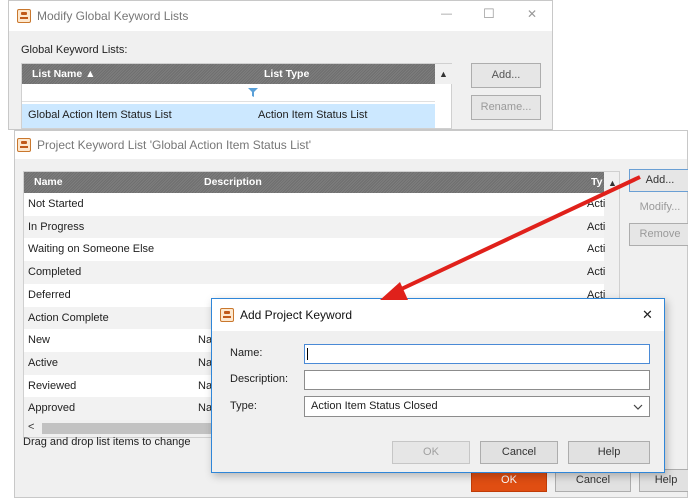  What do you see at coordinates (519, 452) in the screenshot?
I see `dialog-cancel-button: Cancel` at bounding box center [519, 452].